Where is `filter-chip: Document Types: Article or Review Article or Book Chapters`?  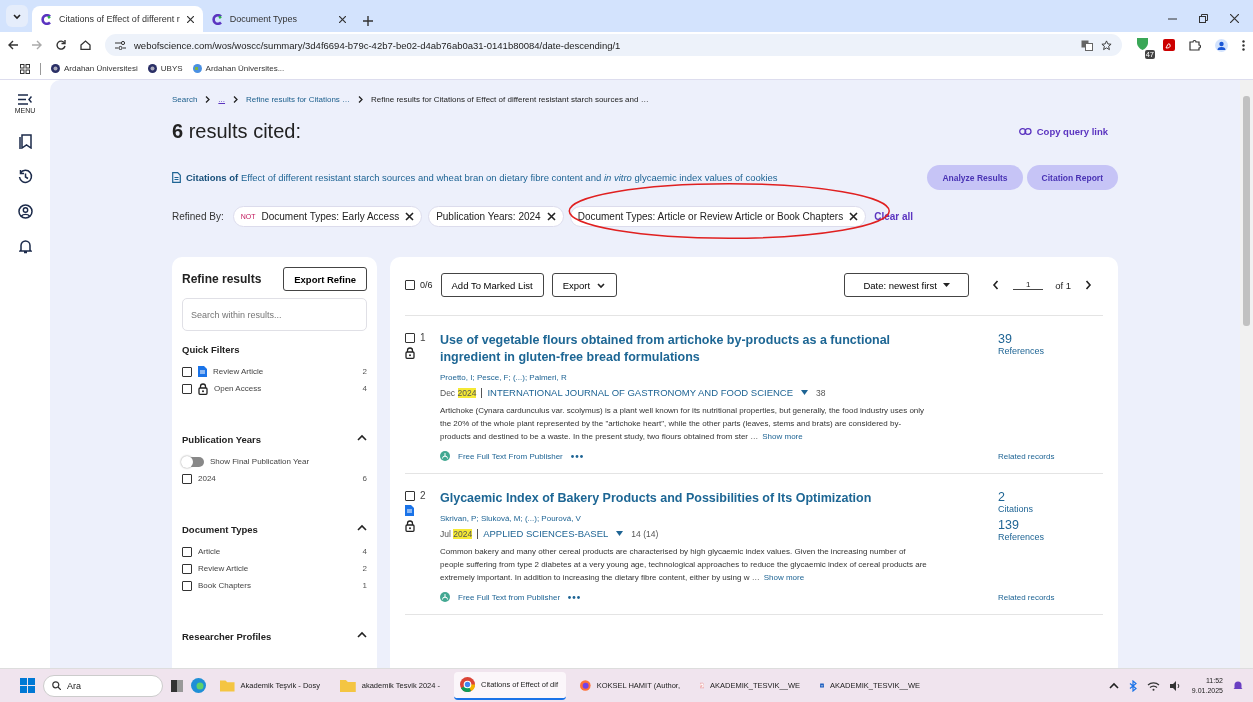
filter-chip: Document Types: Article or Review Article or Book Chapters is located at coordinates (718, 216).